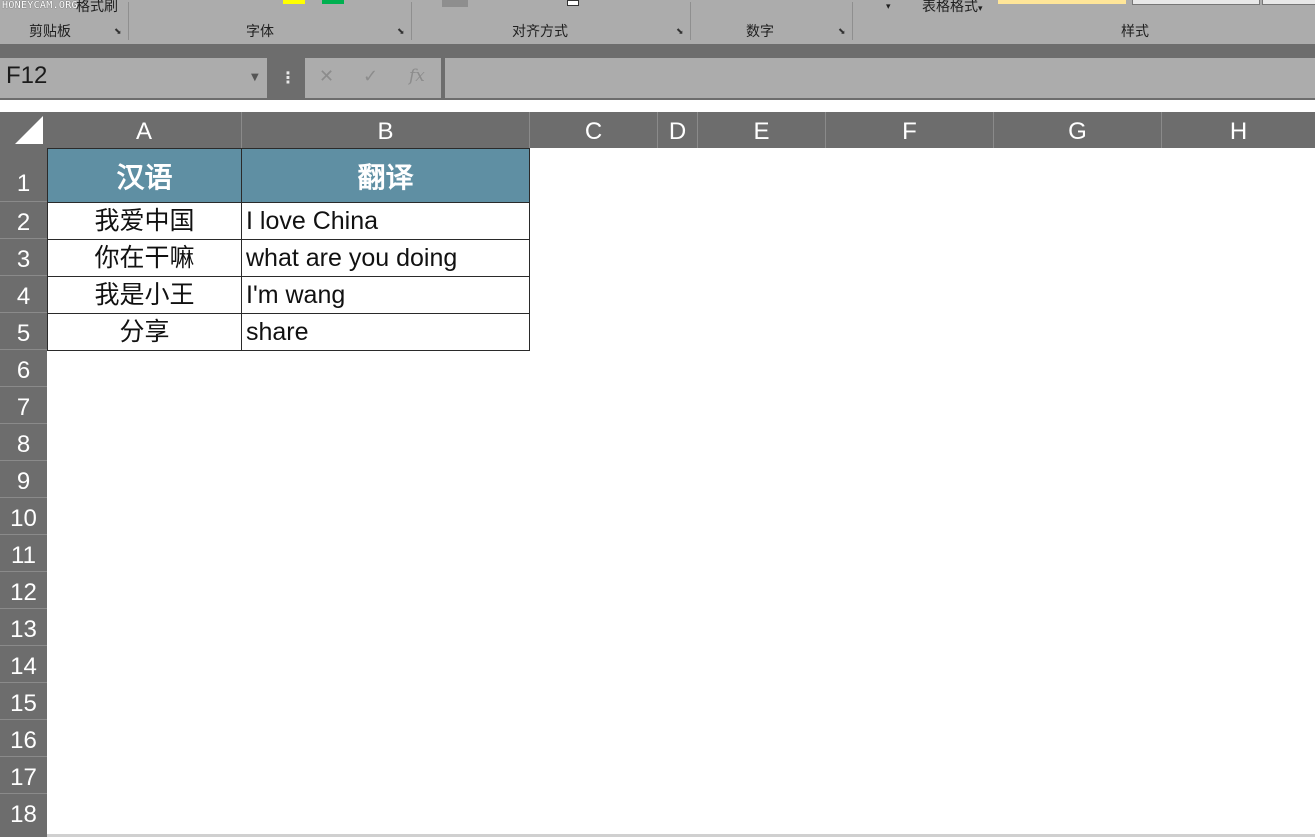 This screenshot has width=1315, height=837. What do you see at coordinates (573, 3) in the screenshot?
I see `merge-cells-icon` at bounding box center [573, 3].